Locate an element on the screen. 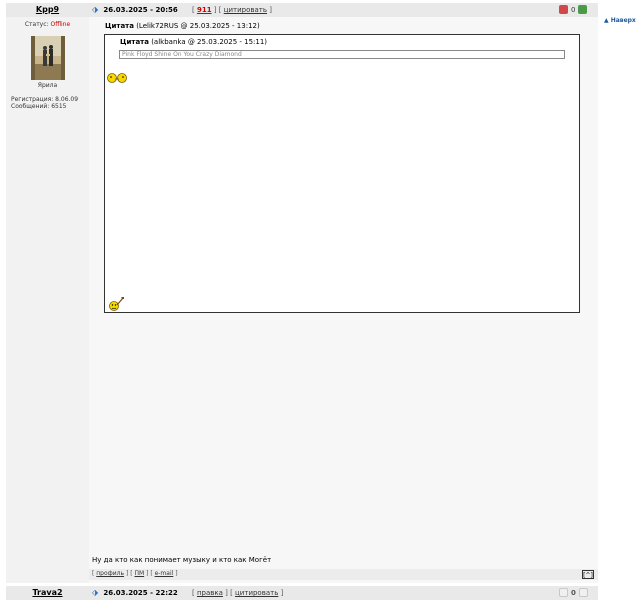 Image resolution: width=640 pixels, height=600 pixels. quote-header: Цитата (Lelik72RUS @ 25.03.2025 - 13:12) is located at coordinates (182, 26).